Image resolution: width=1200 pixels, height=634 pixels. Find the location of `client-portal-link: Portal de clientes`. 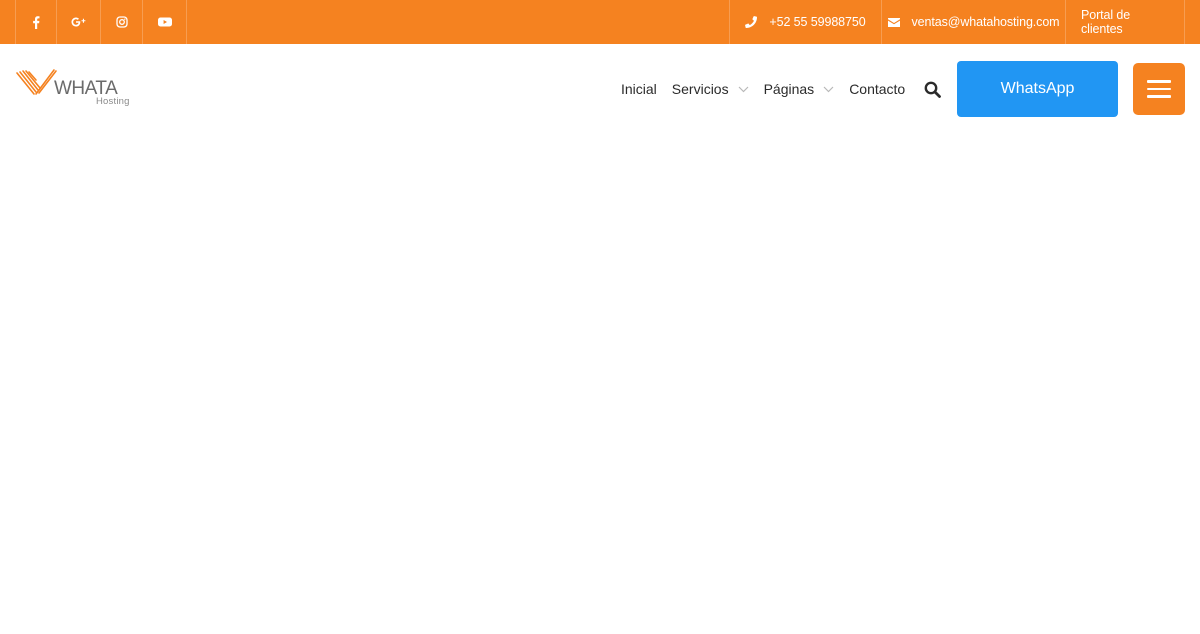

client-portal-link: Portal de clientes is located at coordinates (1125, 22).